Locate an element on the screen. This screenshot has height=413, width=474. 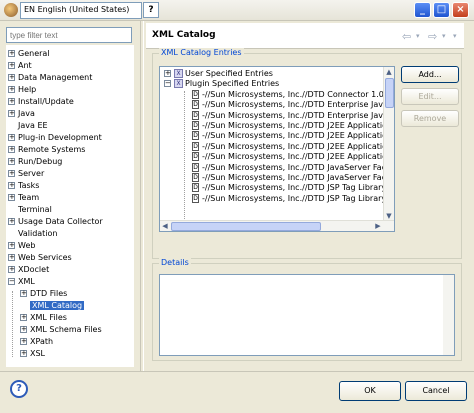
tree-item: + XML Schema Files is located at coordinates (61, 330).